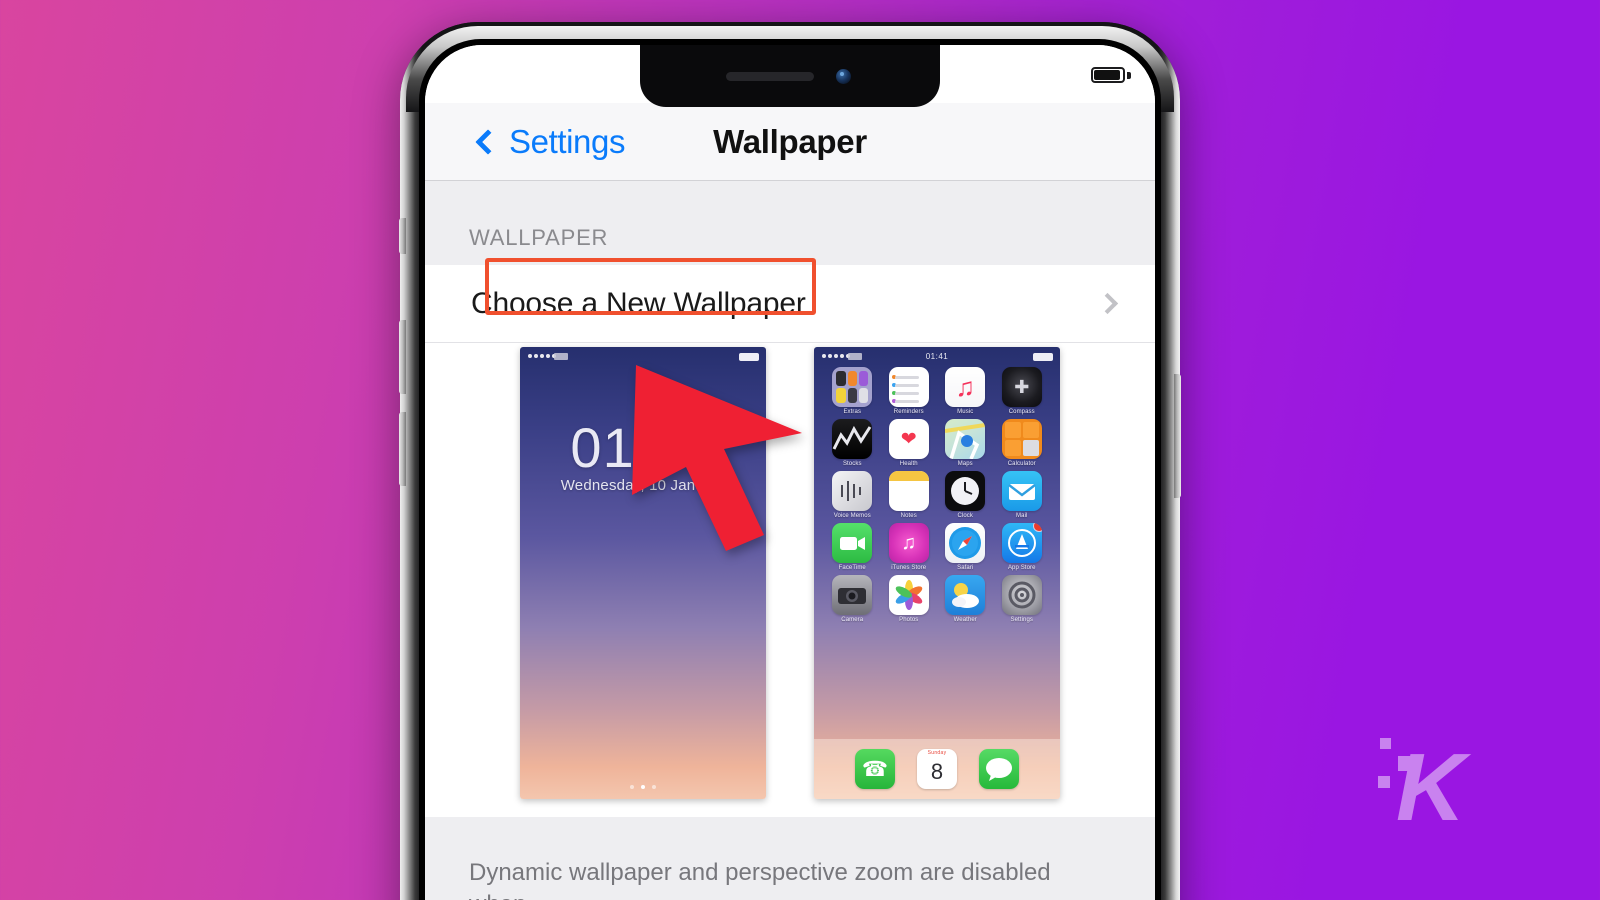 The height and width of the screenshot is (900, 1600). I want to click on app-app-store: App Store, so click(1022, 547).